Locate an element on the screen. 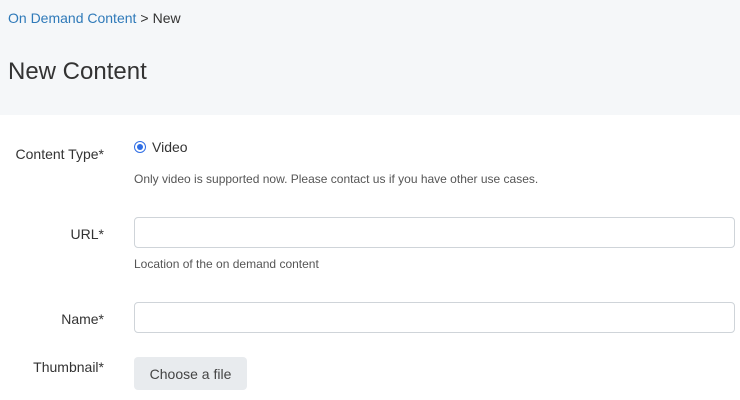 This screenshot has height=400, width=740. choose-file-button: Choose a file is located at coordinates (190, 373).